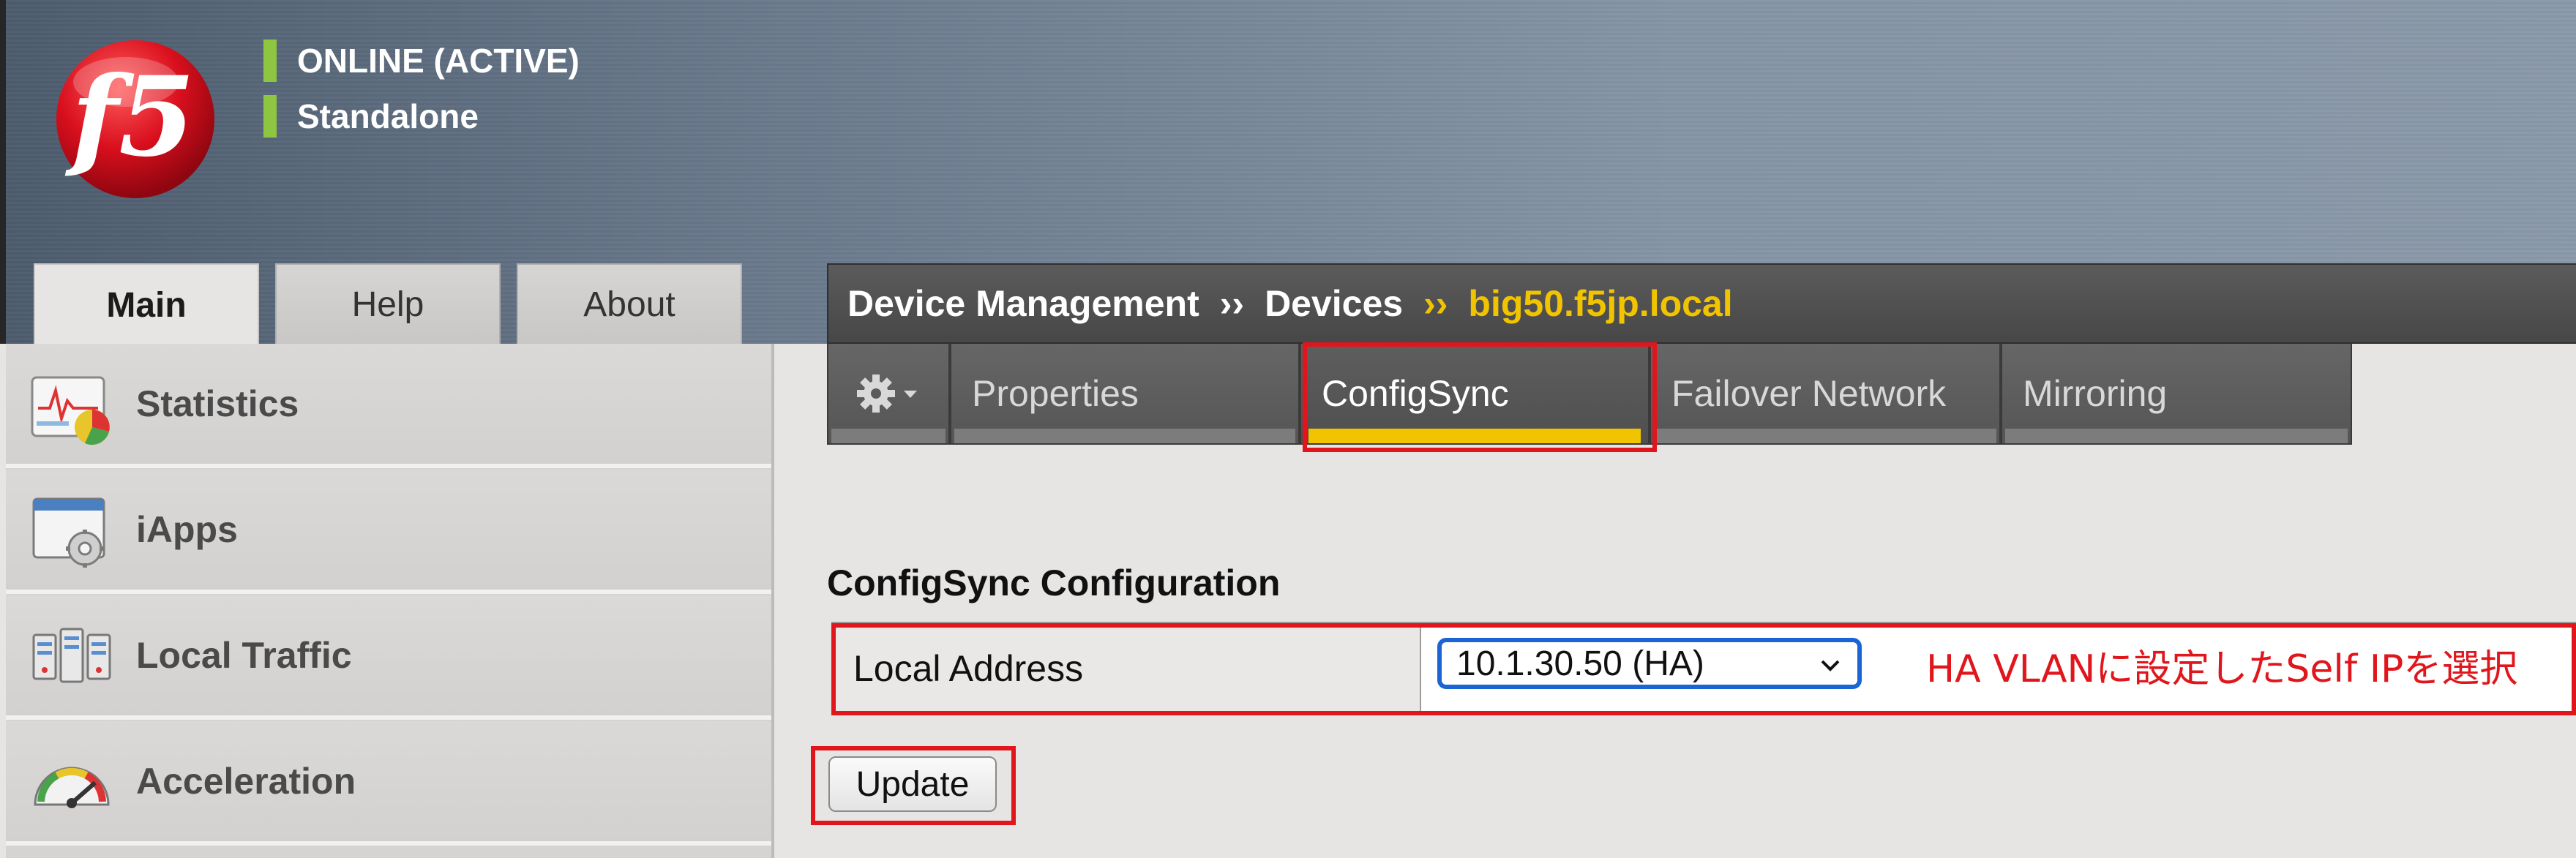 This screenshot has width=2576, height=858. What do you see at coordinates (130, 117) in the screenshot?
I see `svg-text: f5` at bounding box center [130, 117].